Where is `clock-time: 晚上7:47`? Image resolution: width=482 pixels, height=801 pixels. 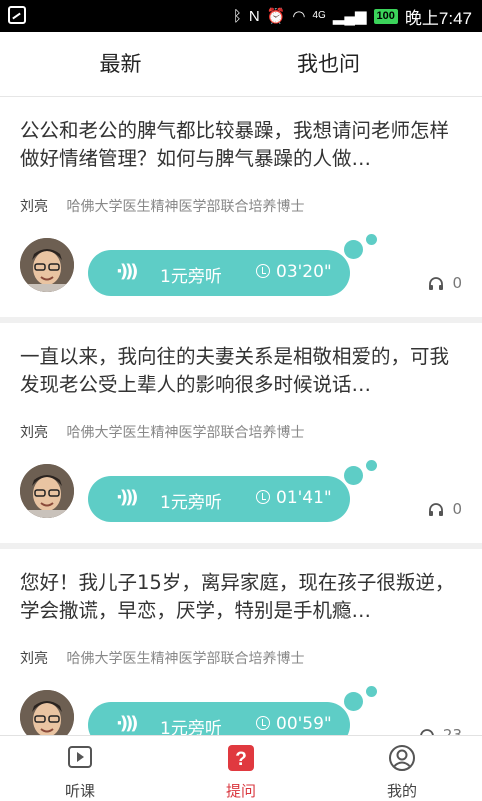
clock-time: 晚上7:47 is located at coordinates (438, 18).